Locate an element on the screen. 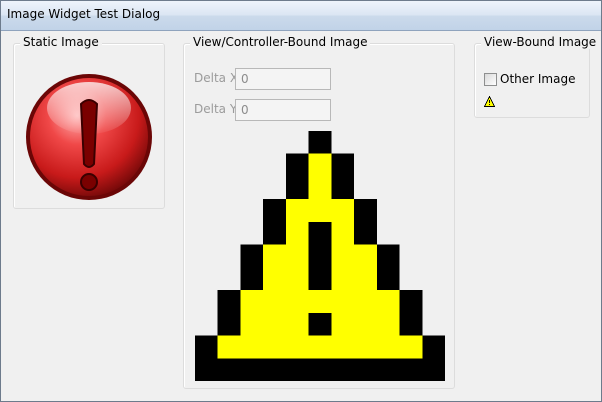 The image size is (602, 402). delta-x-field: 0 is located at coordinates (283, 79).